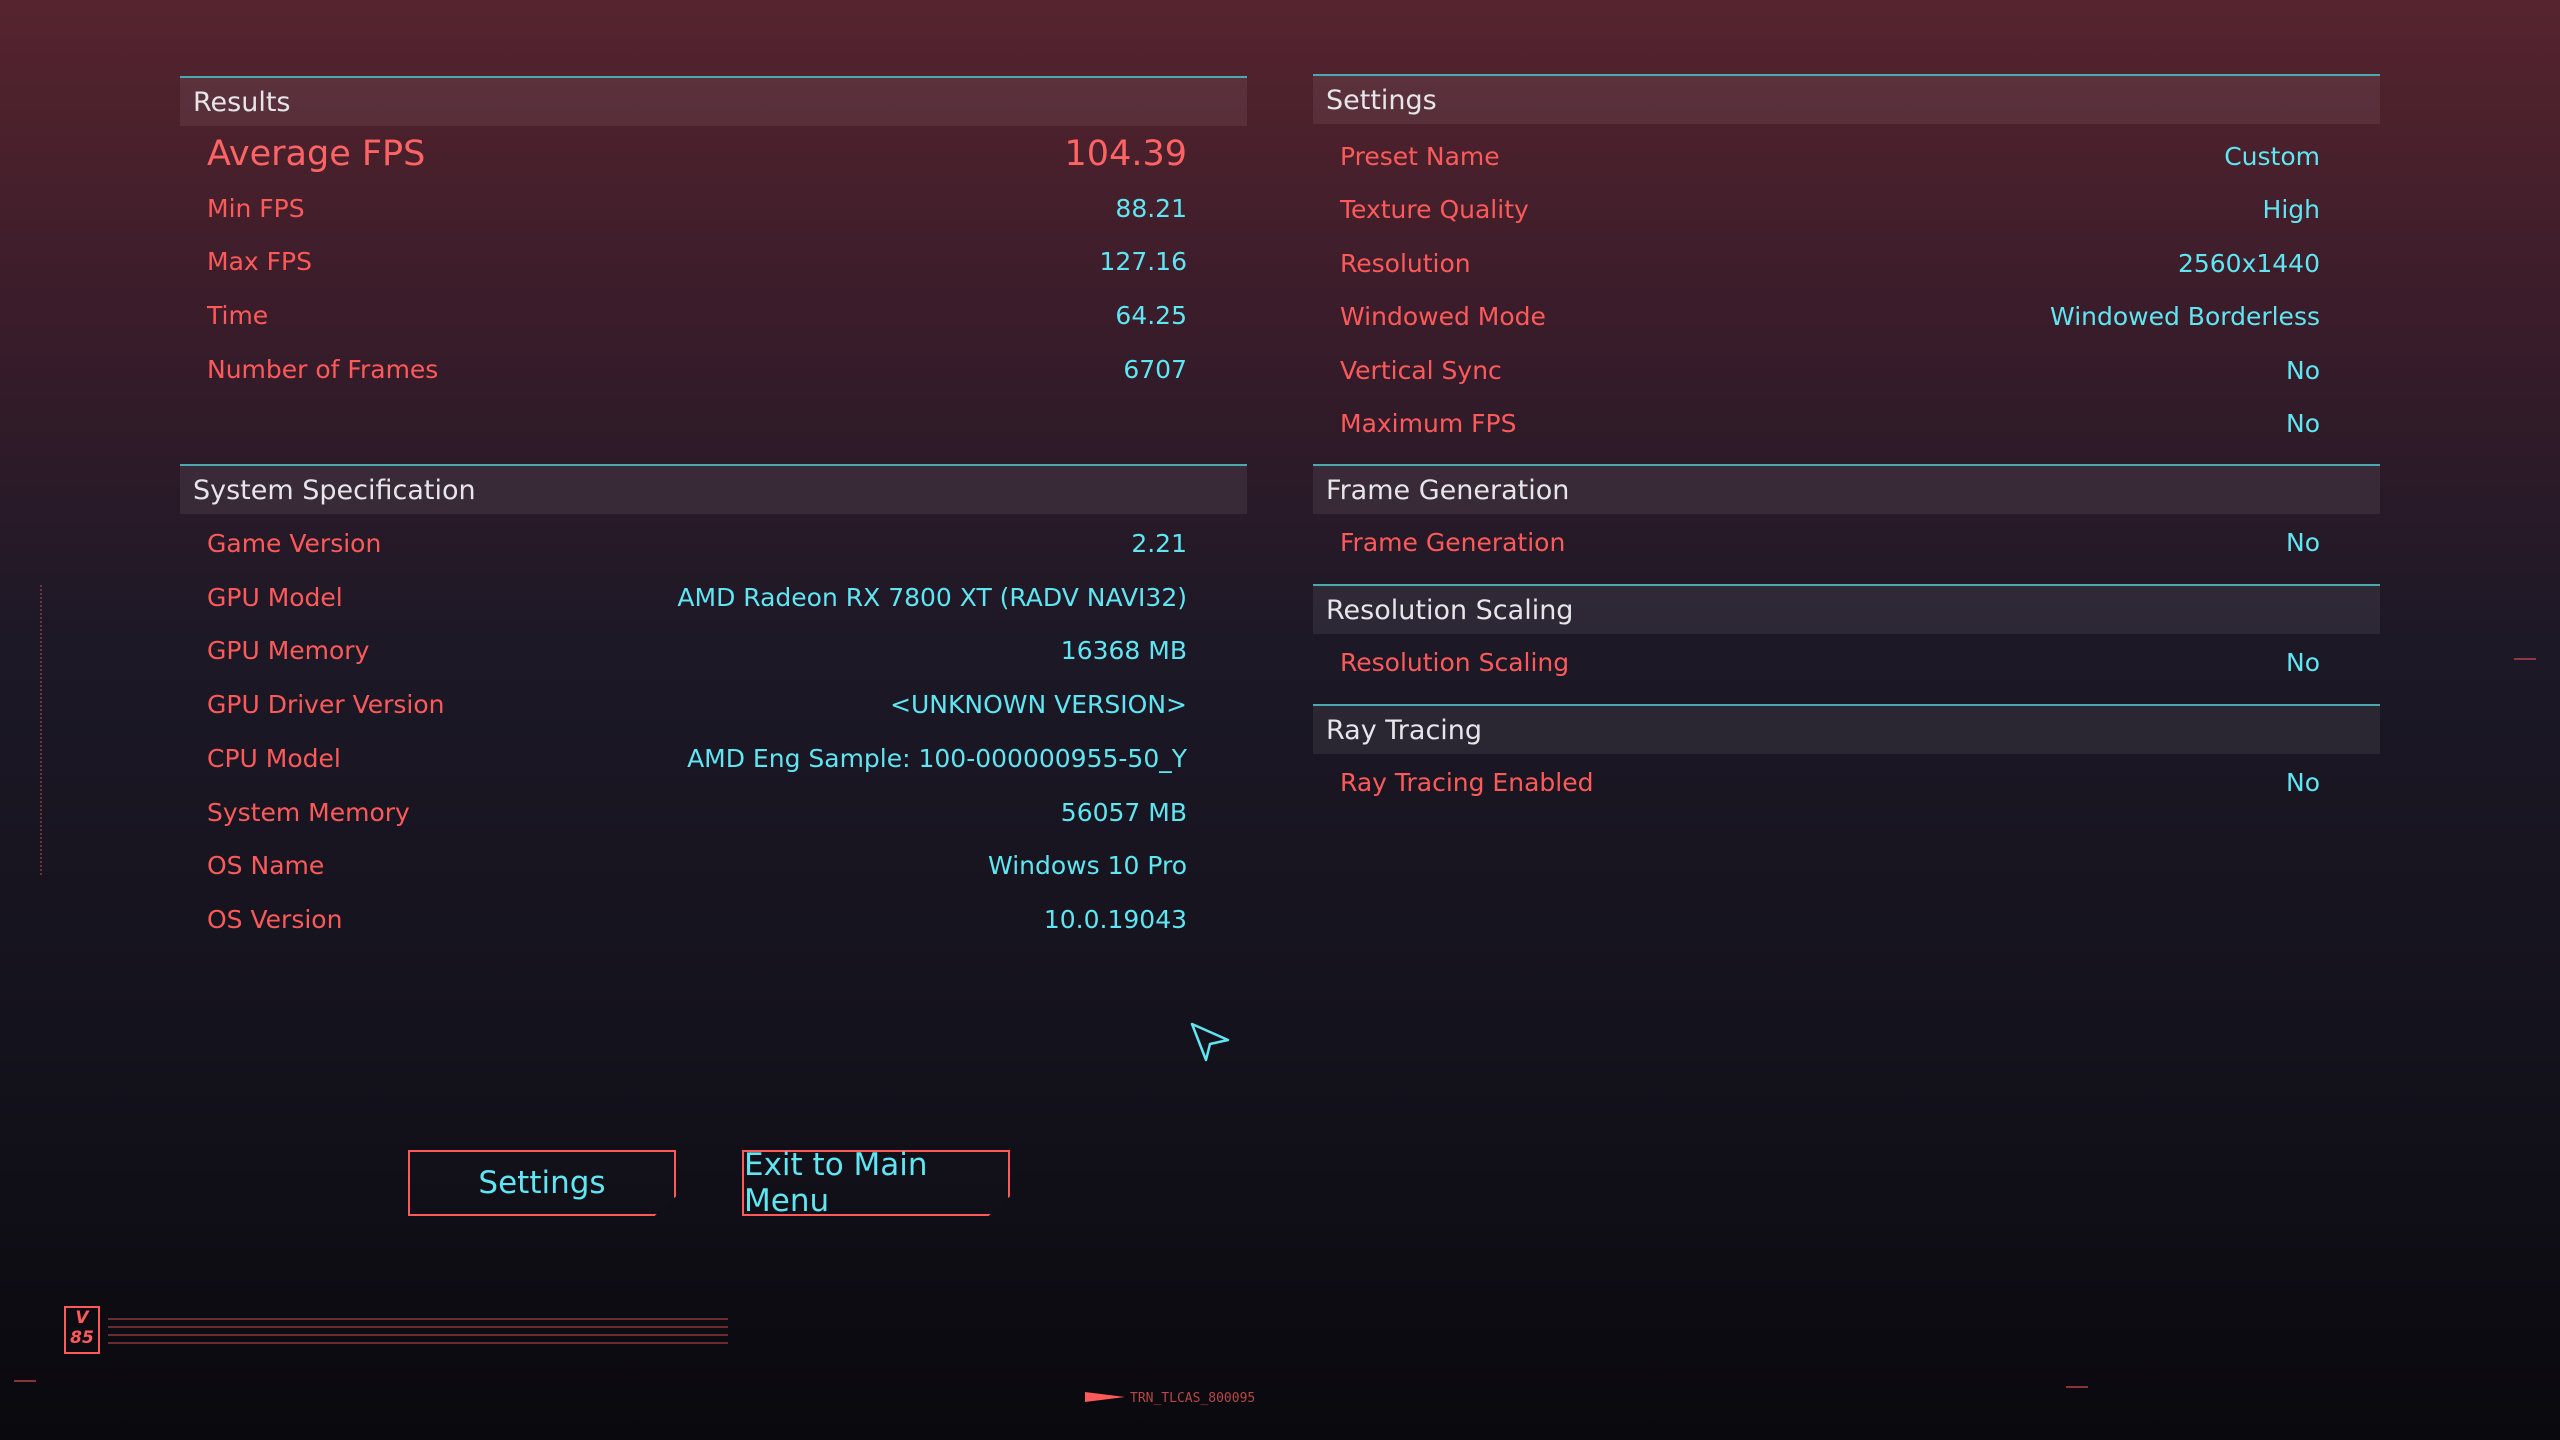  What do you see at coordinates (1420, 156) in the screenshot?
I see `row-label: Preset Name` at bounding box center [1420, 156].